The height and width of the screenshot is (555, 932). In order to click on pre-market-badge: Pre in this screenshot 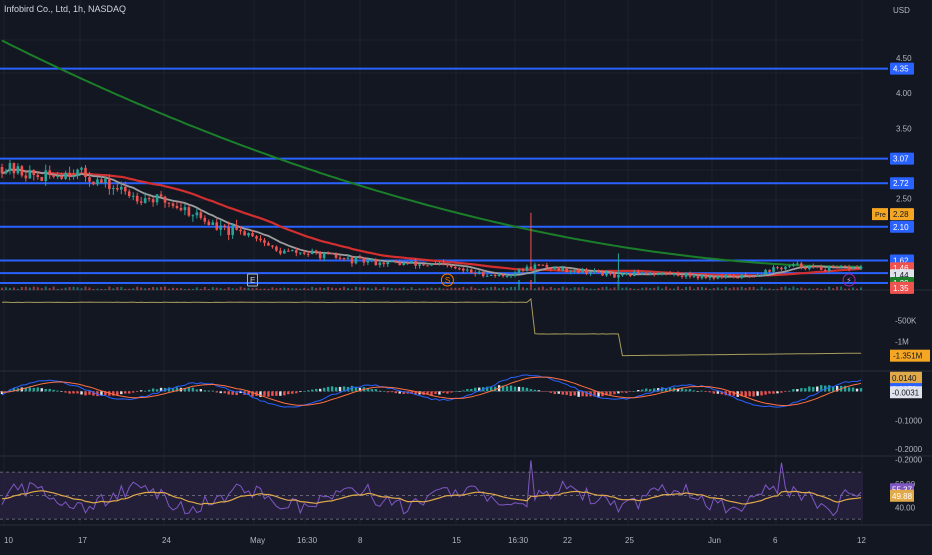, I will do `click(880, 215)`.